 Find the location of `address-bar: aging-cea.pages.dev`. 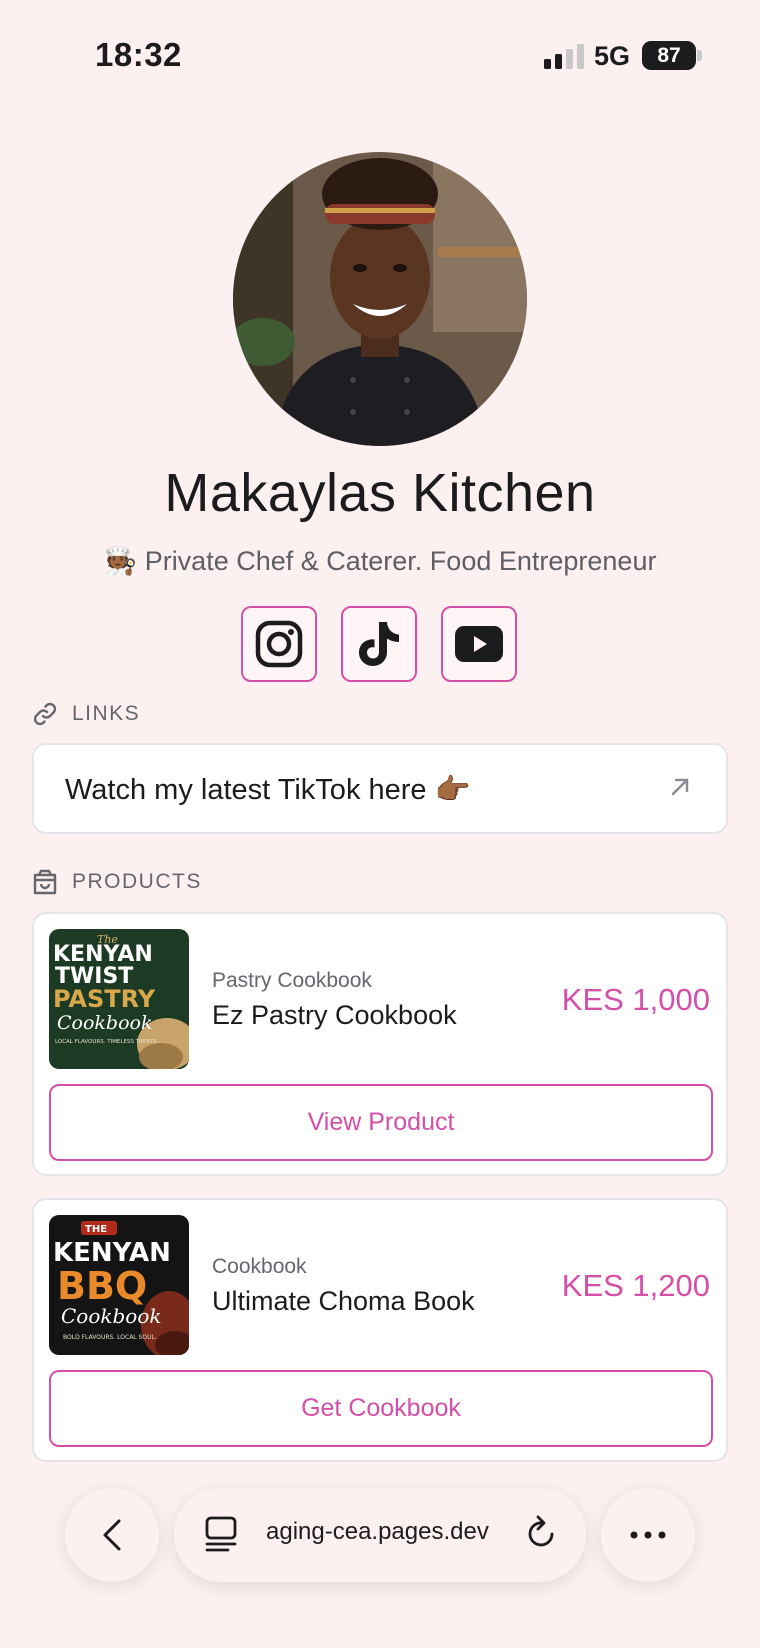

address-bar: aging-cea.pages.dev is located at coordinates (380, 1535).